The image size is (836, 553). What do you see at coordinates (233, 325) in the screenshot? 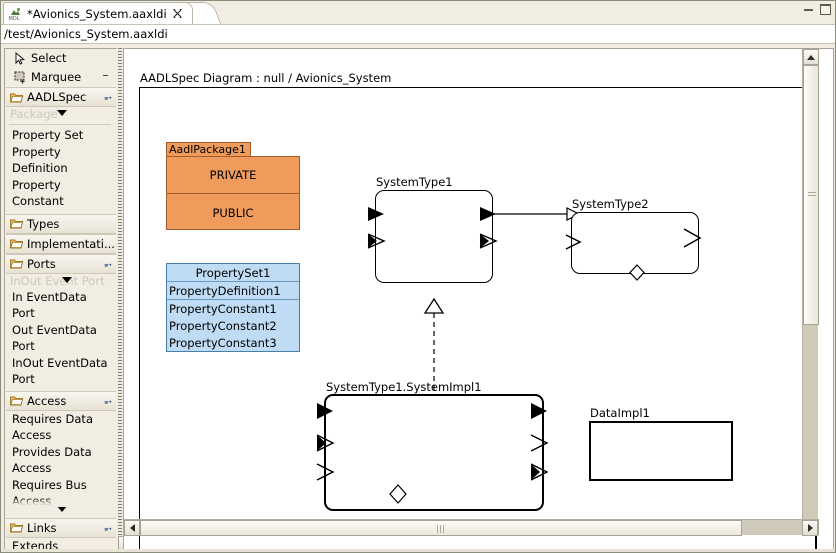
I see `property-constant-row: PropertyConstant2` at bounding box center [233, 325].